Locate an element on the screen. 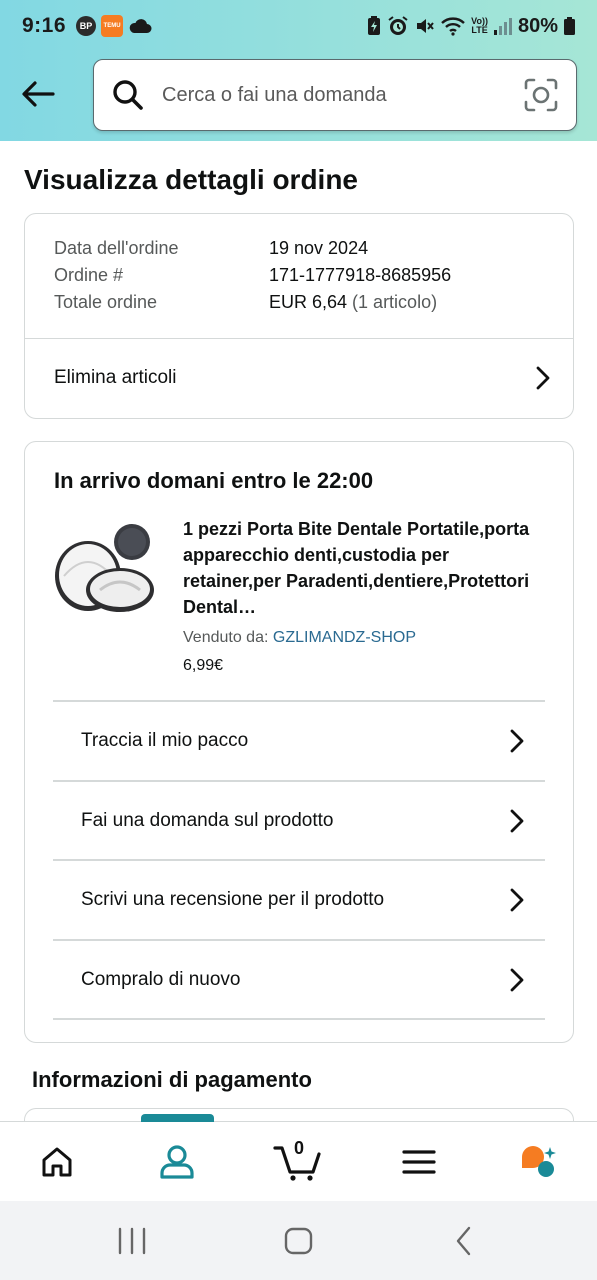 This screenshot has width=597, height=1280. search-input: Cerca o fai una domanda is located at coordinates (335, 95).